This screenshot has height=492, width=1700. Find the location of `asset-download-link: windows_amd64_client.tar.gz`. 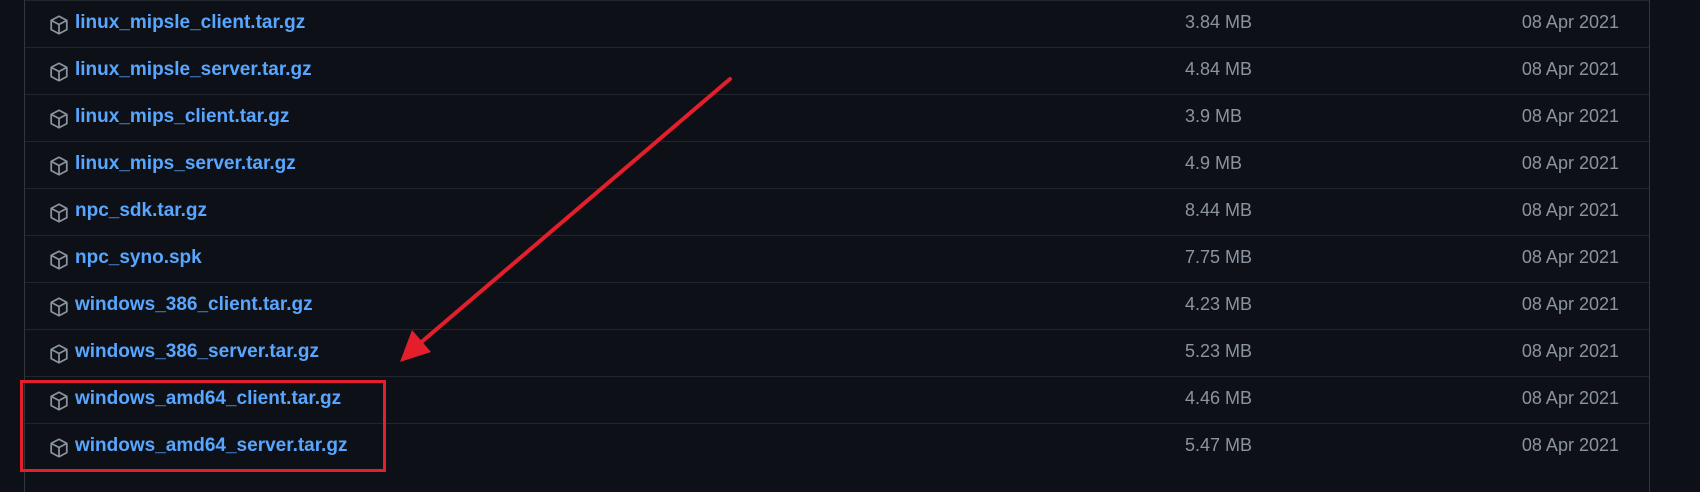

asset-download-link: windows_amd64_client.tar.gz is located at coordinates (208, 399).